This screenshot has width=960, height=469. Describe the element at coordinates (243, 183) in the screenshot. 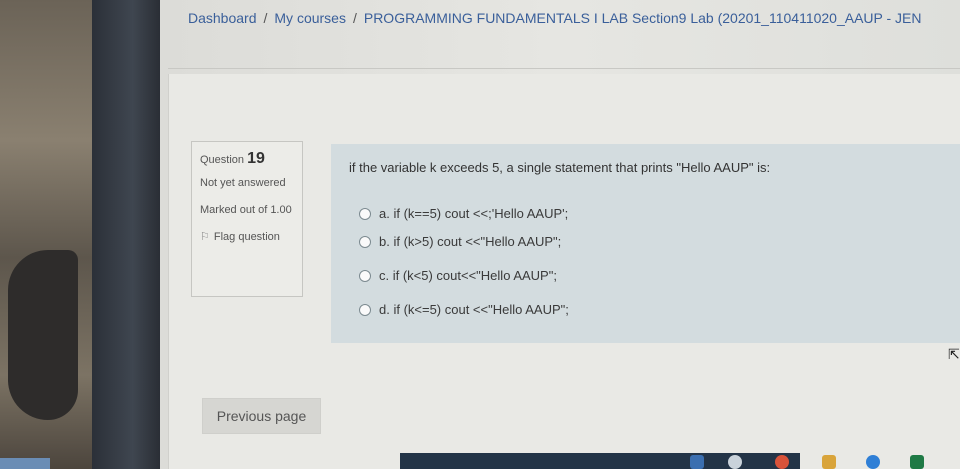

I see `question-status: Not yet answered` at that location.